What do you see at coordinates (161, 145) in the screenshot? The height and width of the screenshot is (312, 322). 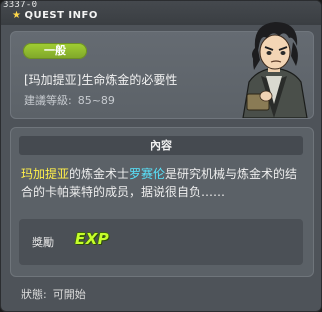 I see `content-header: 內容` at bounding box center [161, 145].